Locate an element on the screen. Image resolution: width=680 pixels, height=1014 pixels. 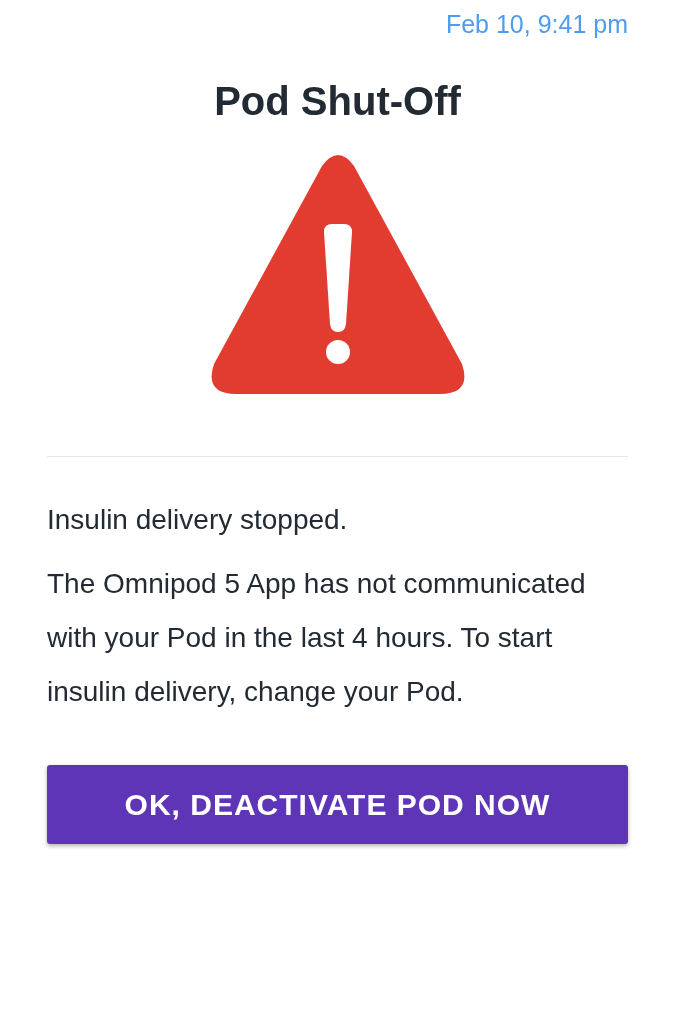
message-text: The Omnipod 5 App has not communicated with your Pod in the last 4 hours. To start insulin delivery, change your Pod. is located at coordinates (317, 638).